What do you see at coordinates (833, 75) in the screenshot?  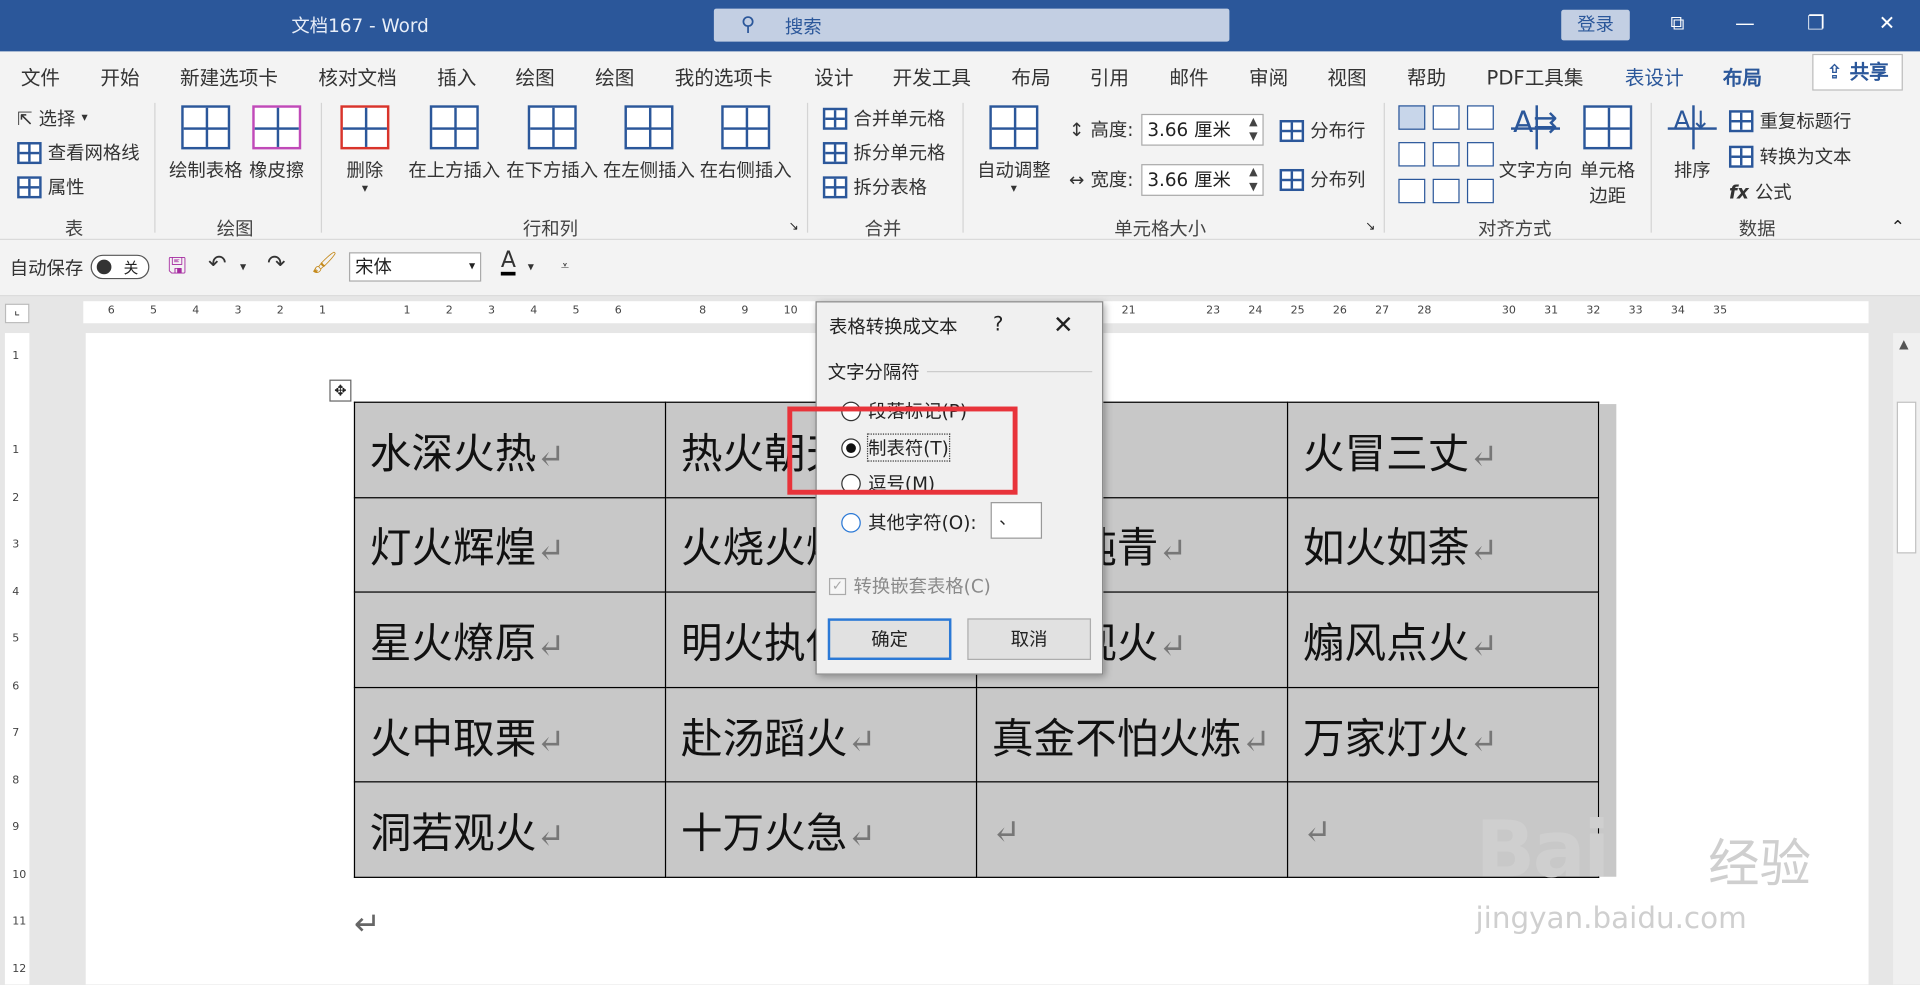 I see `tab-design: 设计` at bounding box center [833, 75].